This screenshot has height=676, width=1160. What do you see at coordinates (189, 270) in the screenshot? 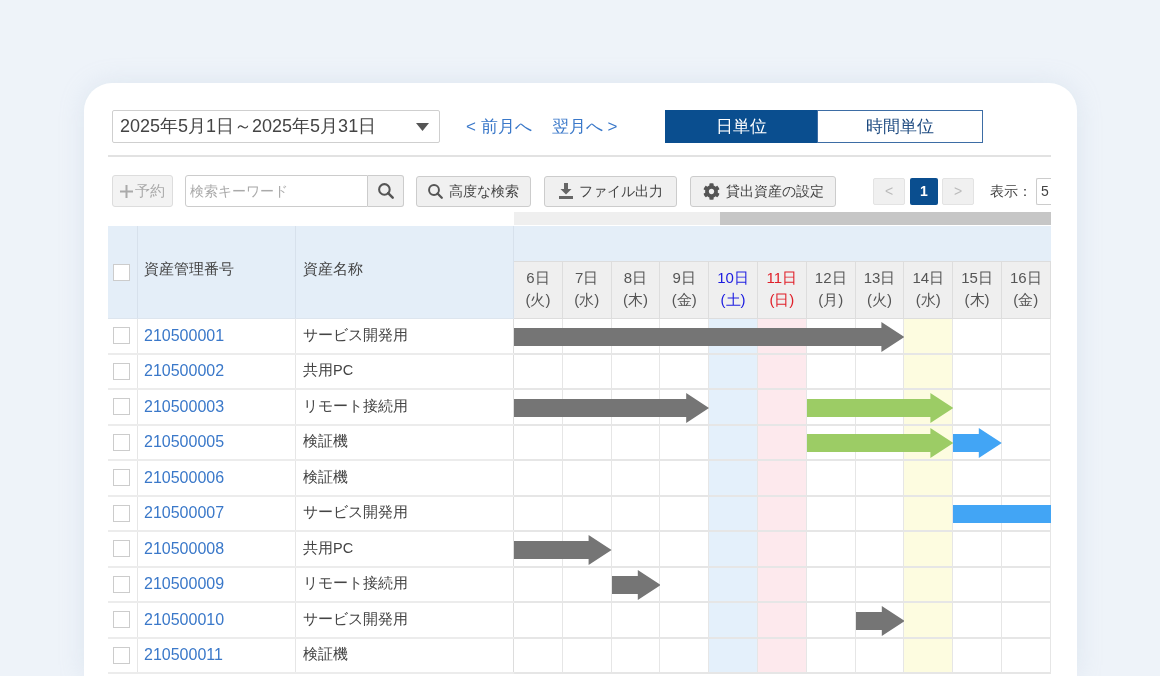
I see `column-header: 資産管理番号` at bounding box center [189, 270].